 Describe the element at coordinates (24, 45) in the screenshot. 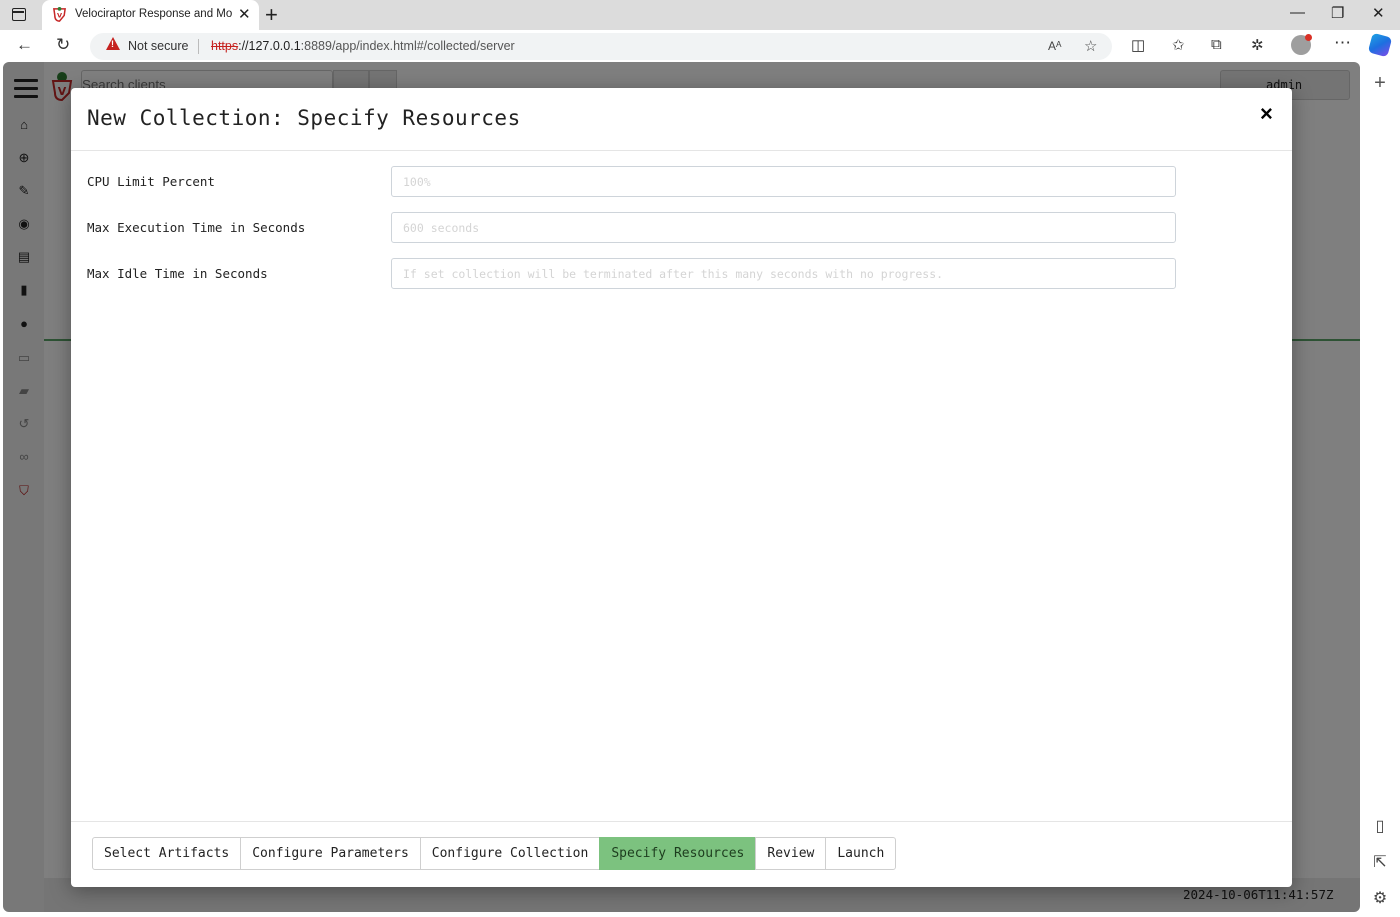

I see `back-icon: ←` at that location.